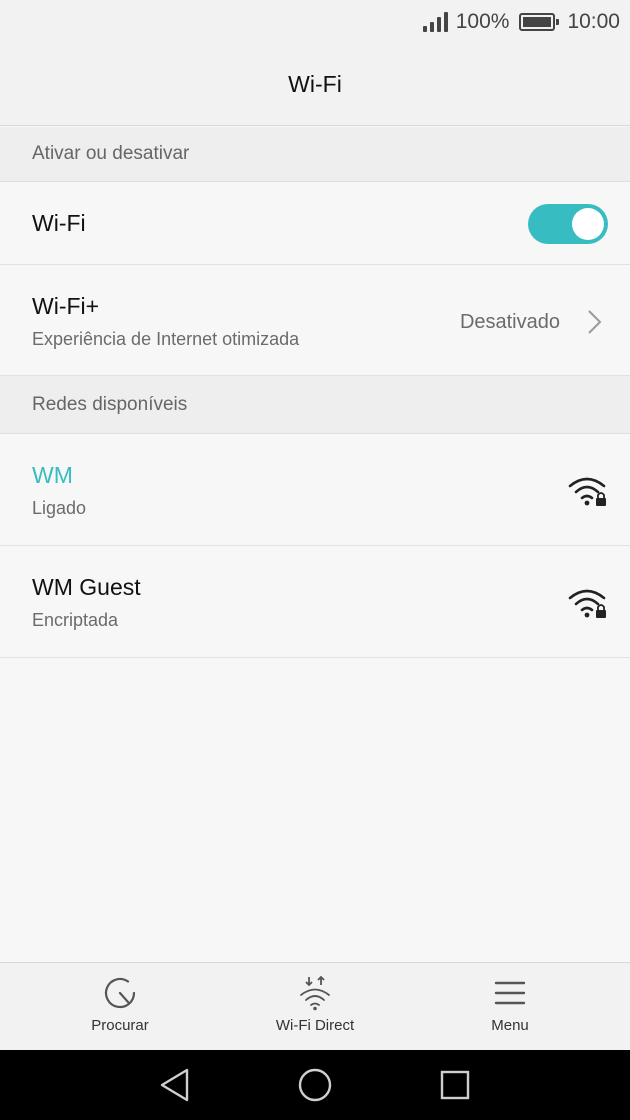 The width and height of the screenshot is (630, 1120). Describe the element at coordinates (593, 21) in the screenshot. I see `clock: 10:00` at that location.